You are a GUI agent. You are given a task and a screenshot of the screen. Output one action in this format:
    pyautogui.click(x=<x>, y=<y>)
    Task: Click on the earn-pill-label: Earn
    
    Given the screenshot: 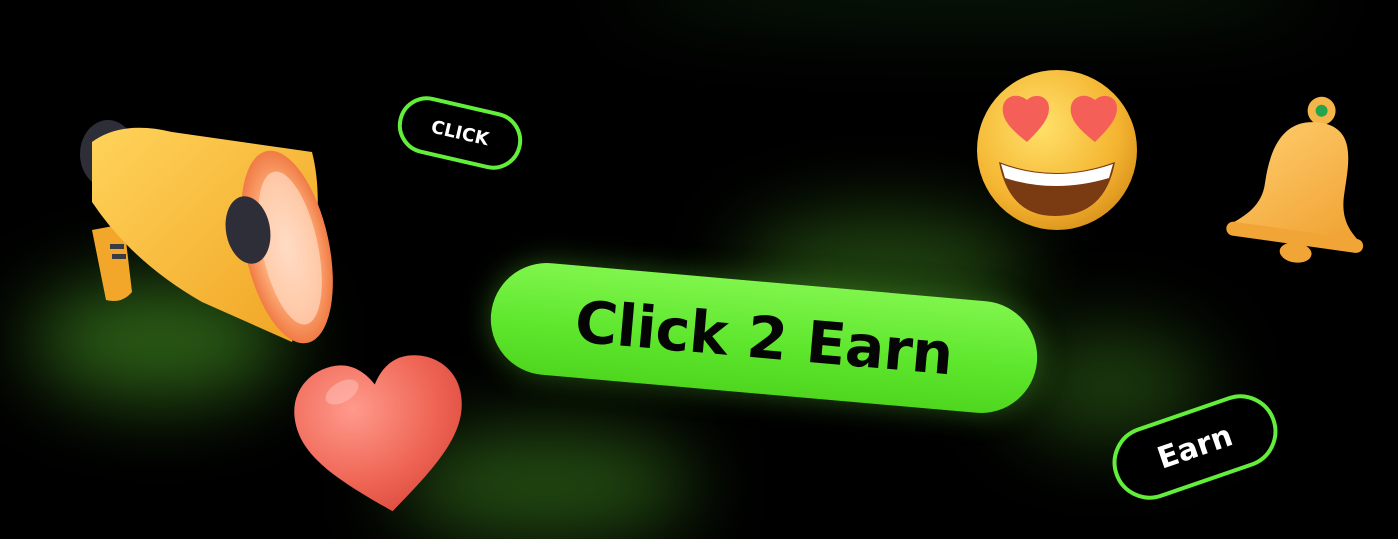 What is the action you would take?
    pyautogui.click(x=1195, y=447)
    